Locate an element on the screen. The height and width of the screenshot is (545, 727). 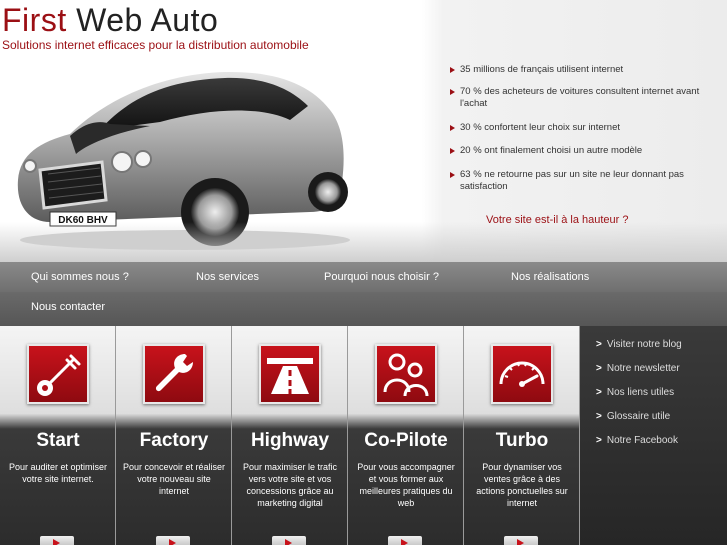
sidebar-link-blog: > Visiter notre blog is located at coordinates (639, 344).